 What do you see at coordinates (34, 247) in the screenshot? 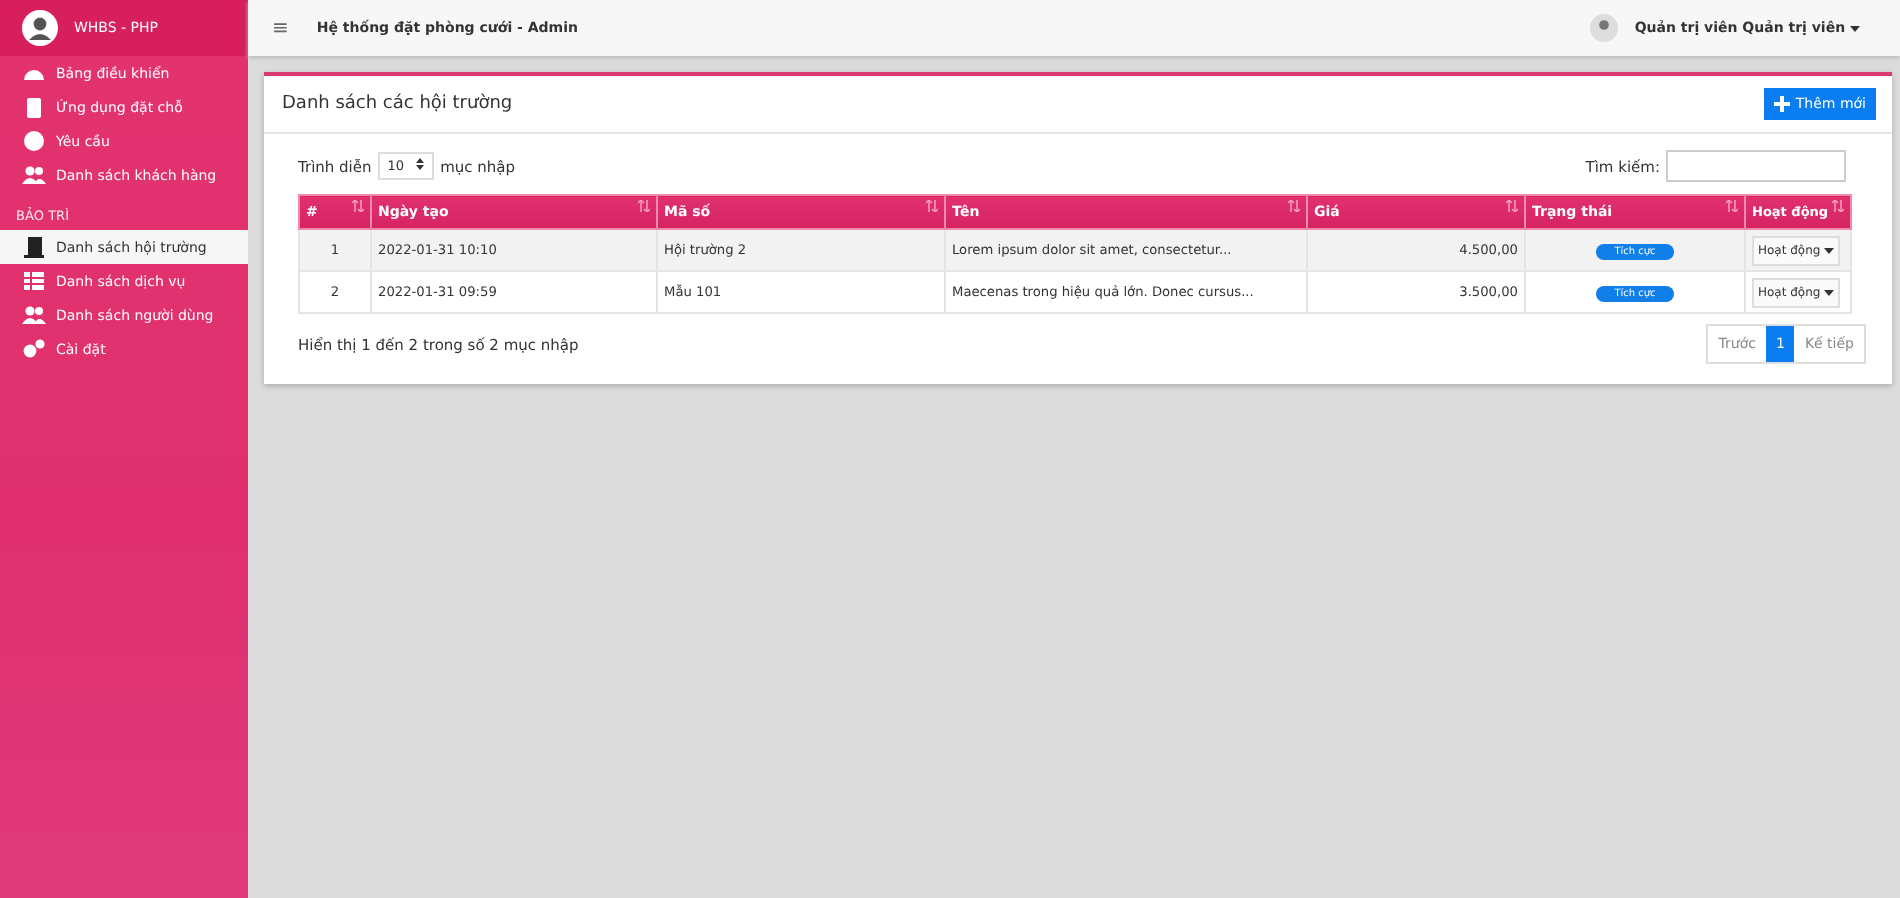
I see `door-icon` at bounding box center [34, 247].